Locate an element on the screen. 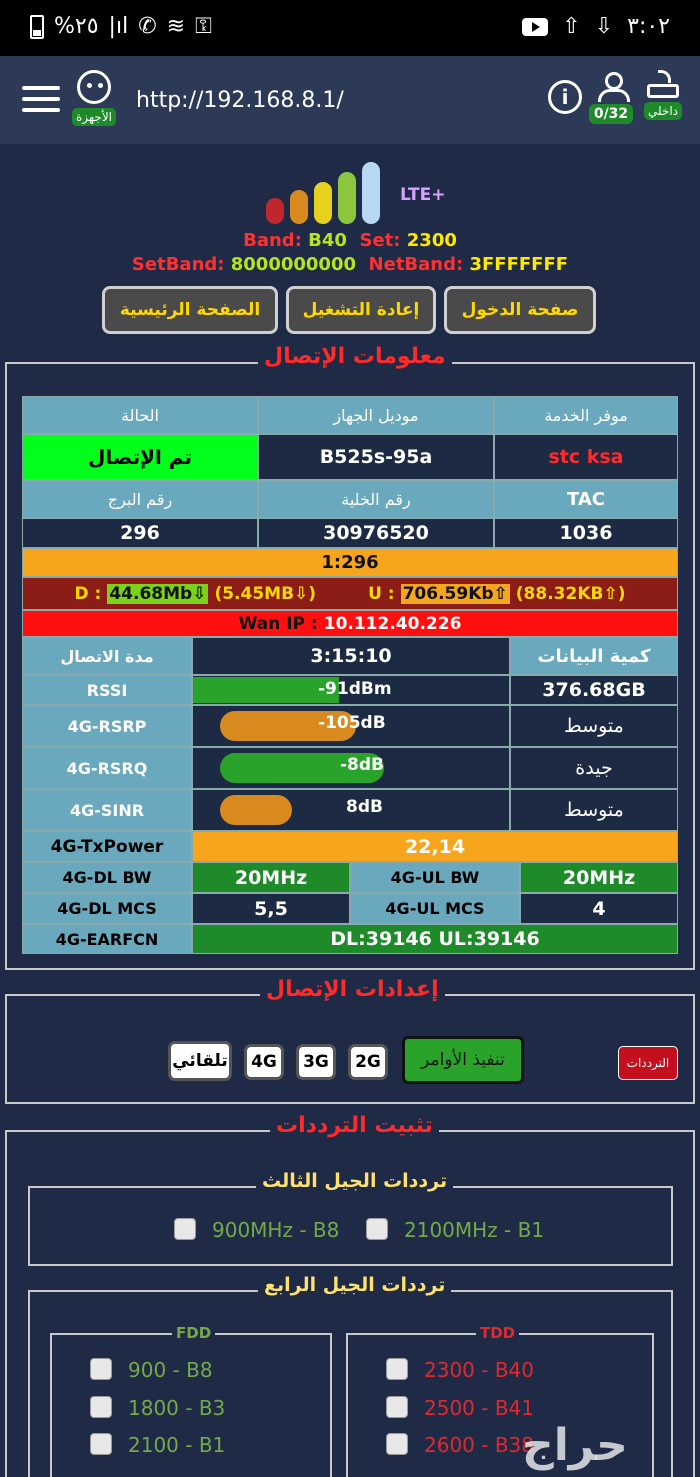 This screenshot has width=700, height=1477. fdd-b3-checkbox is located at coordinates (101, 1407).